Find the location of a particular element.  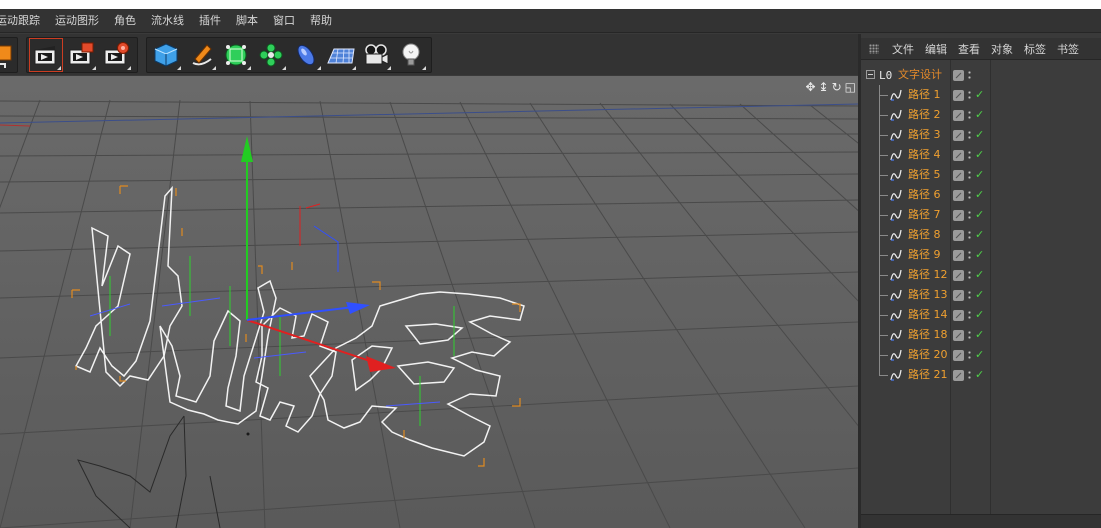

light-button is located at coordinates (411, 55).